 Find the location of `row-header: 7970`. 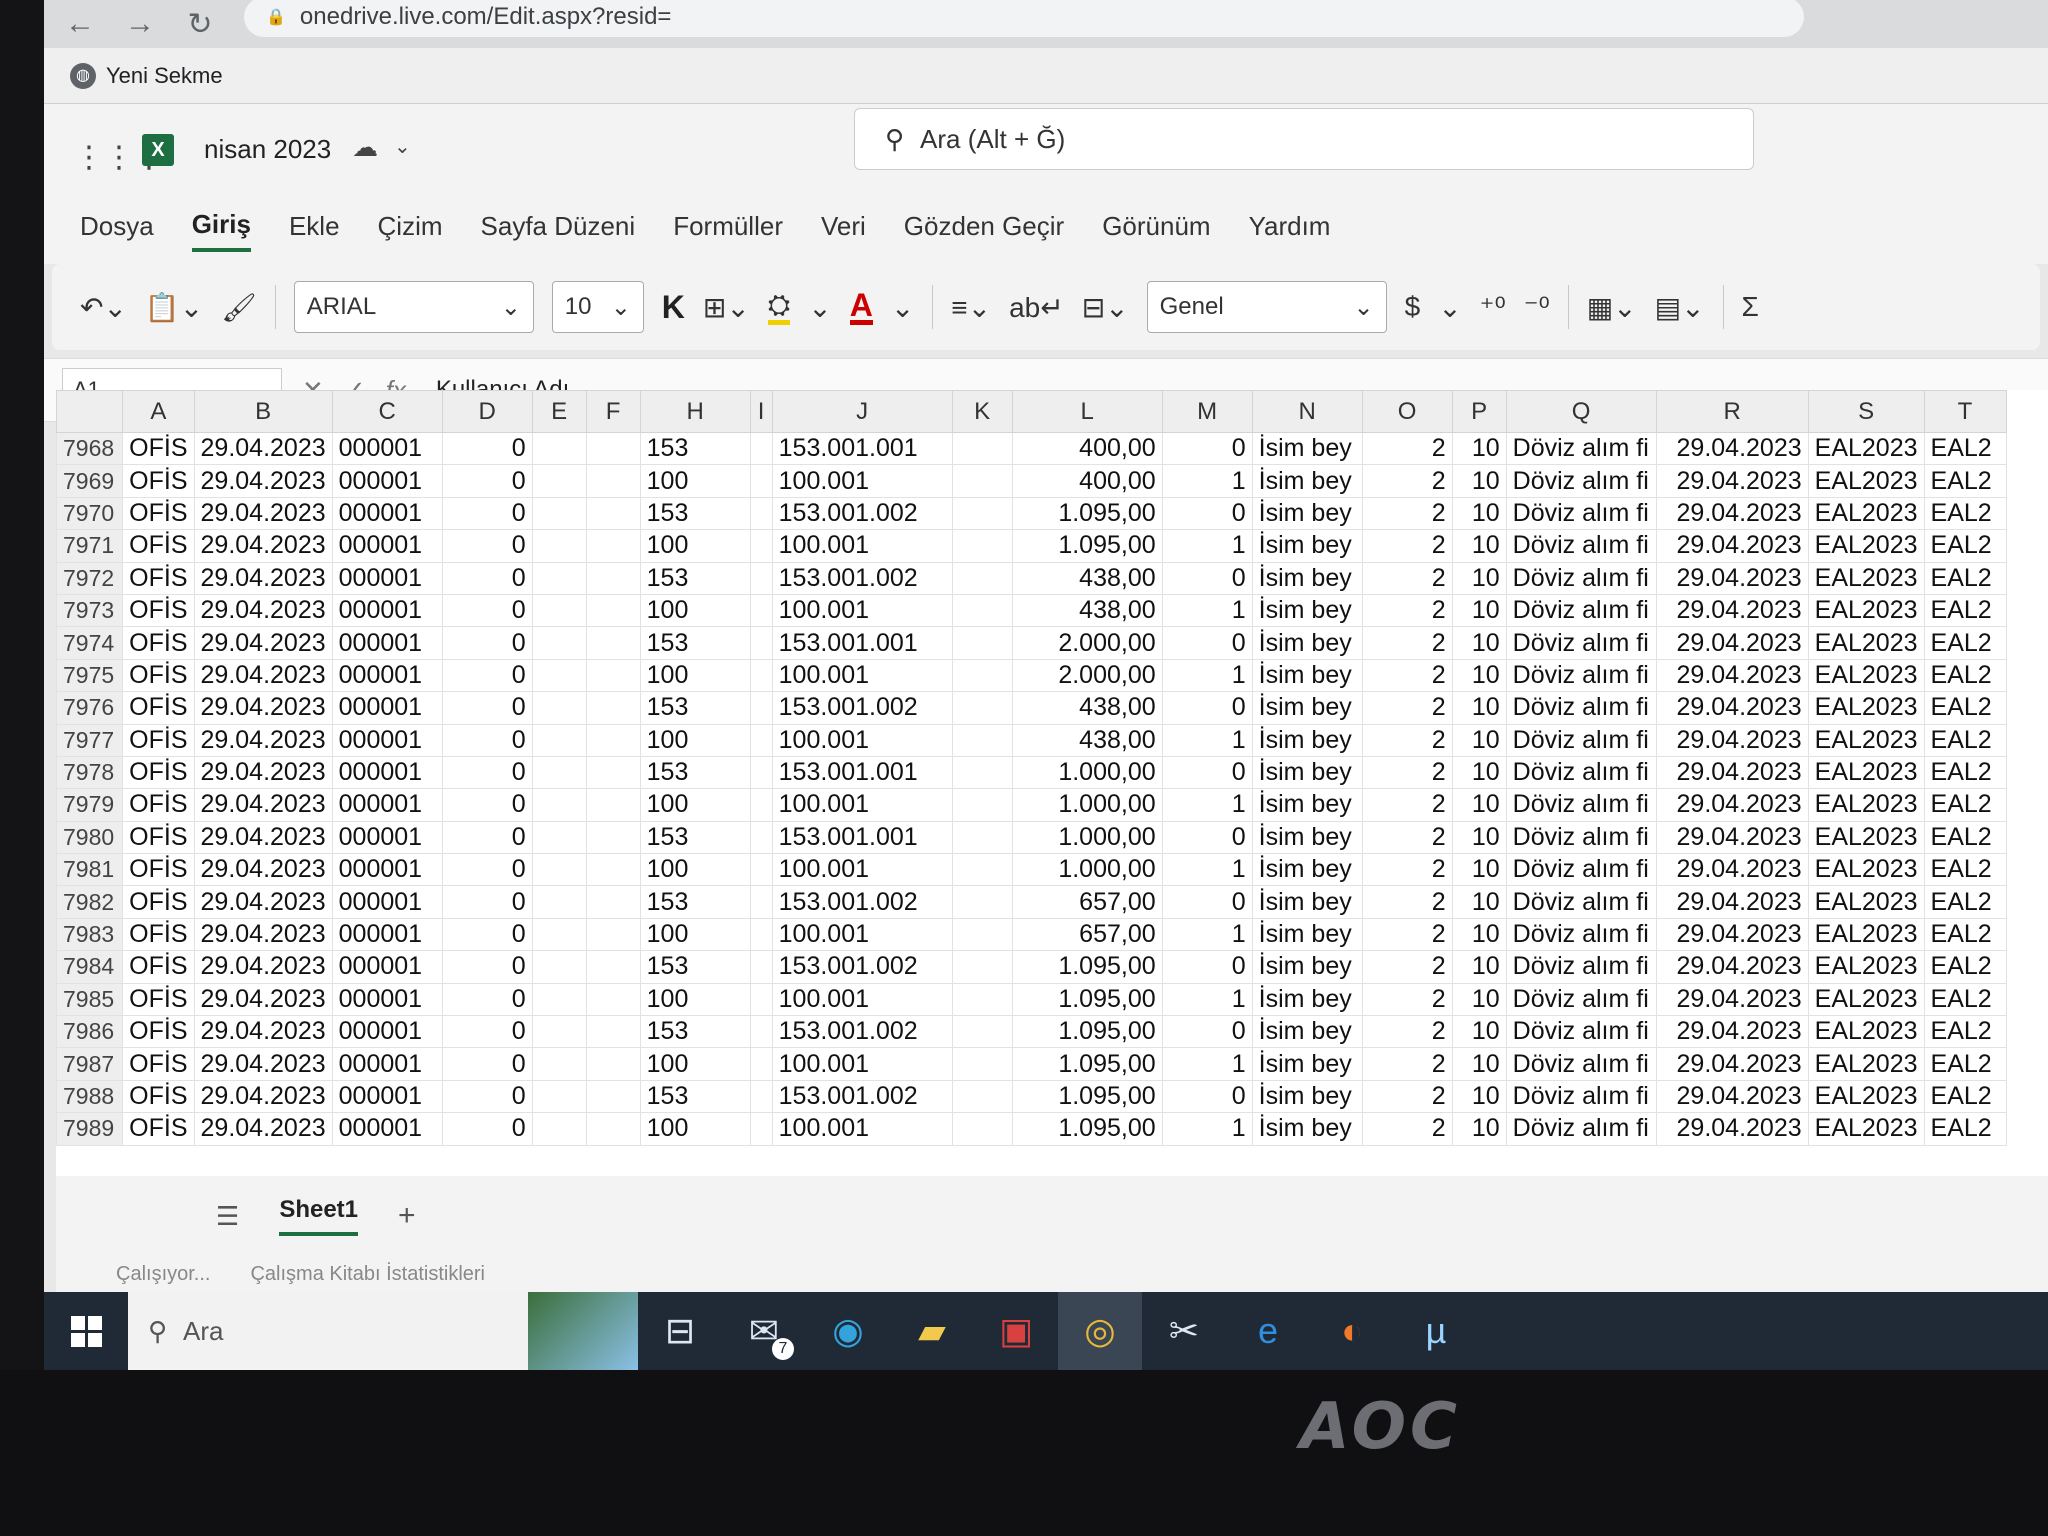

row-header: 7970 is located at coordinates (90, 513).